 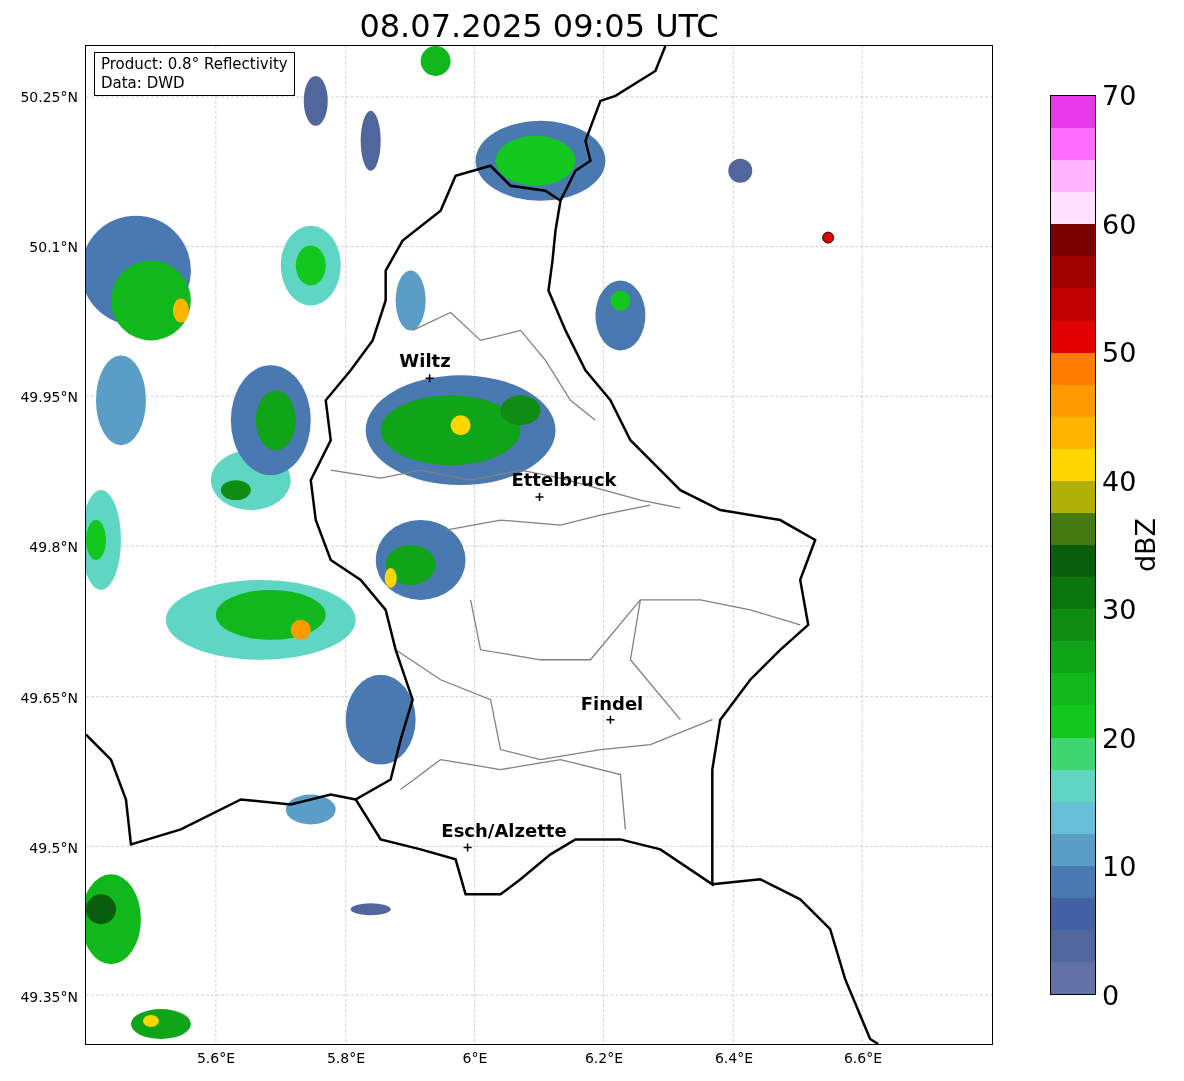 I want to click on chart-title: 08.07.2025 09:05 UTC, so click(x=539, y=25).